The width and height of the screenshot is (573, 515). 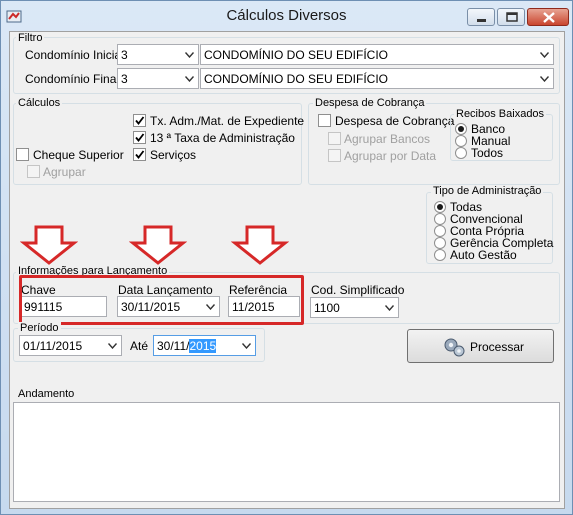 I want to click on andamento-label: Andamento, so click(x=46, y=394).